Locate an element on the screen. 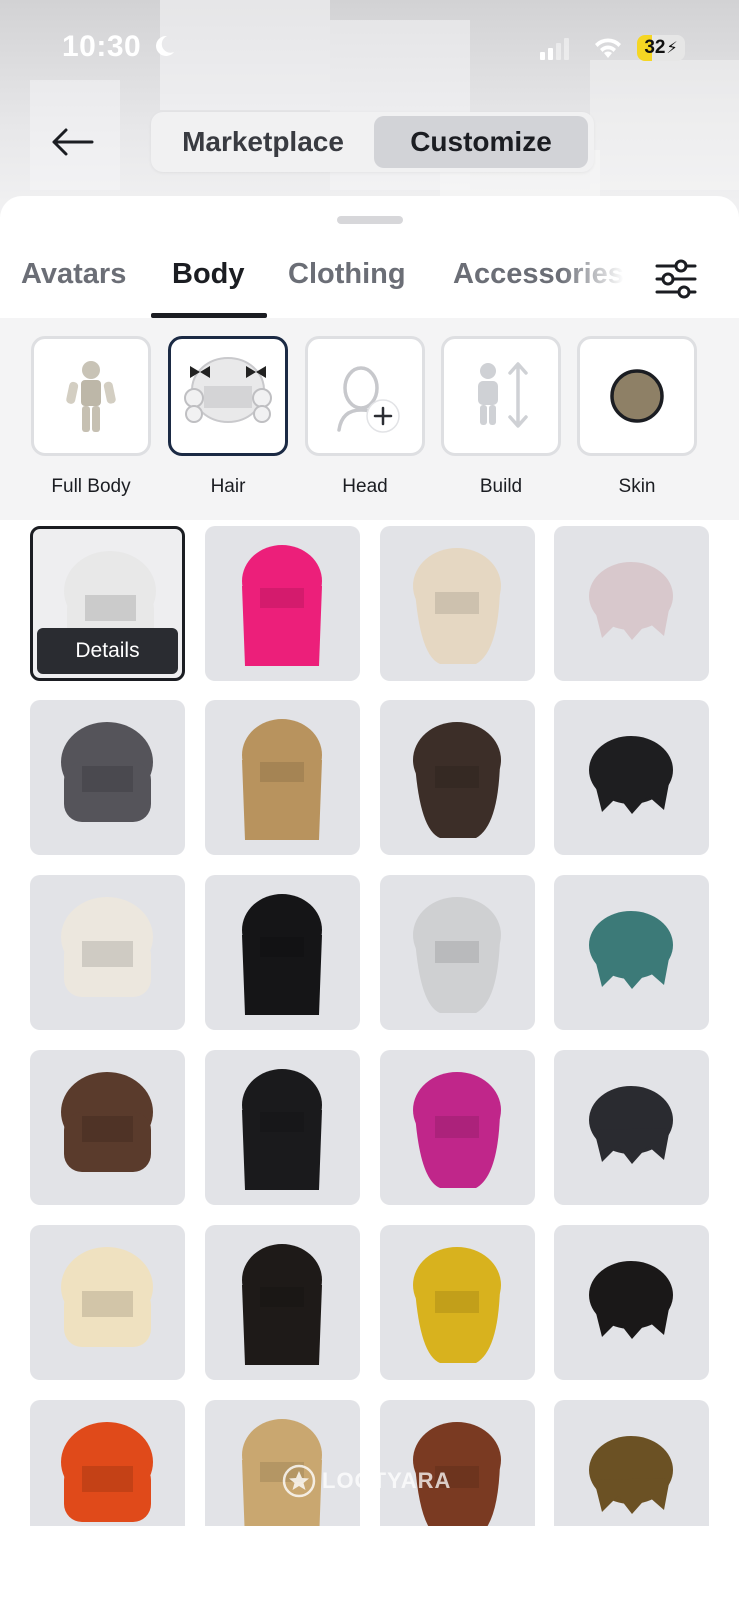  hair-item-white-ringlets-hair is located at coordinates (107, 952).